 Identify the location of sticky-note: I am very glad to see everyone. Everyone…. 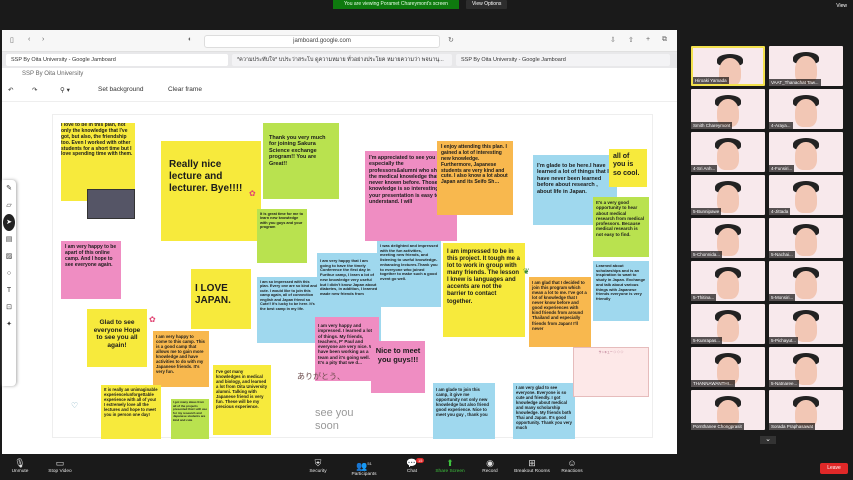
(544, 411).